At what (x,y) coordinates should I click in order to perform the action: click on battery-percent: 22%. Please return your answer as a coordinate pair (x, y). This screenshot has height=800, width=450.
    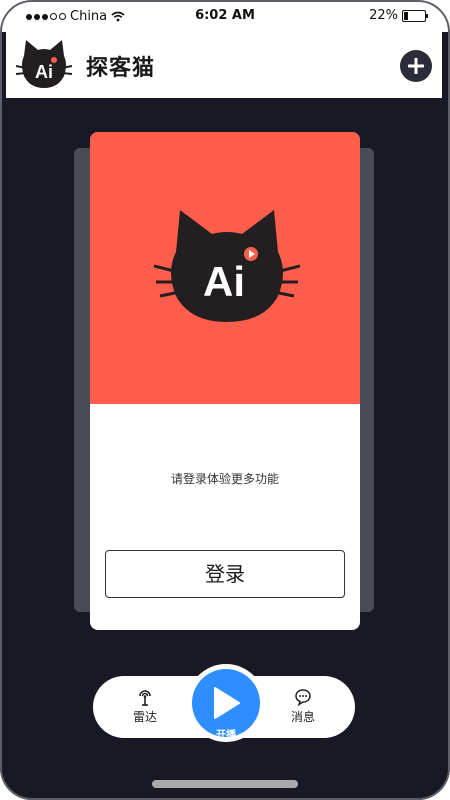
    Looking at the image, I should click on (383, 15).